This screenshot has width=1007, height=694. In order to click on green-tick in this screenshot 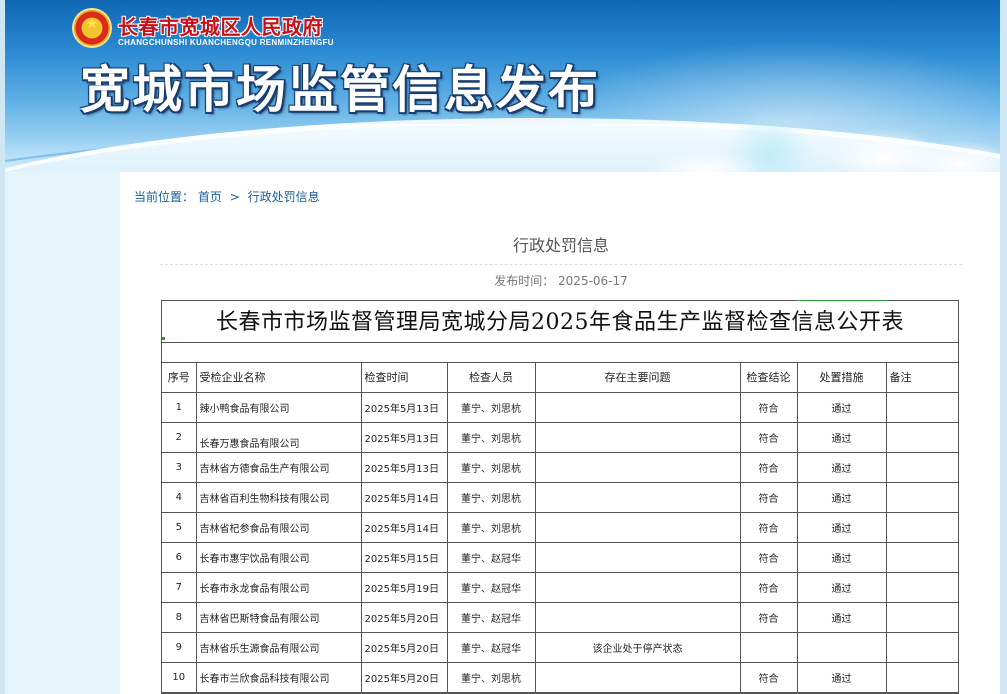, I will do `click(163, 338)`.